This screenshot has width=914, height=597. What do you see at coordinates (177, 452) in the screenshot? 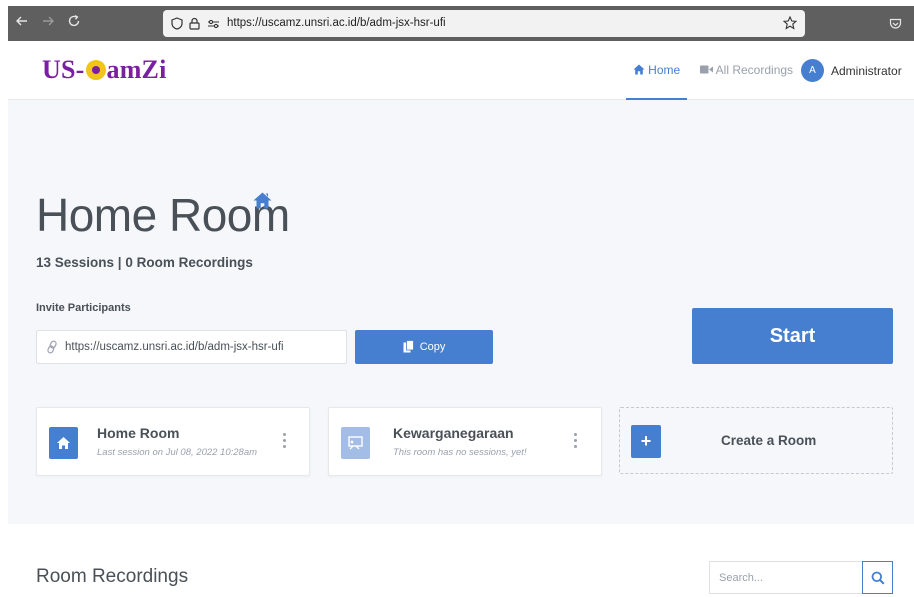
I see `room-card-subtitle: Last session on Jul 08, 2022 10:28am` at bounding box center [177, 452].